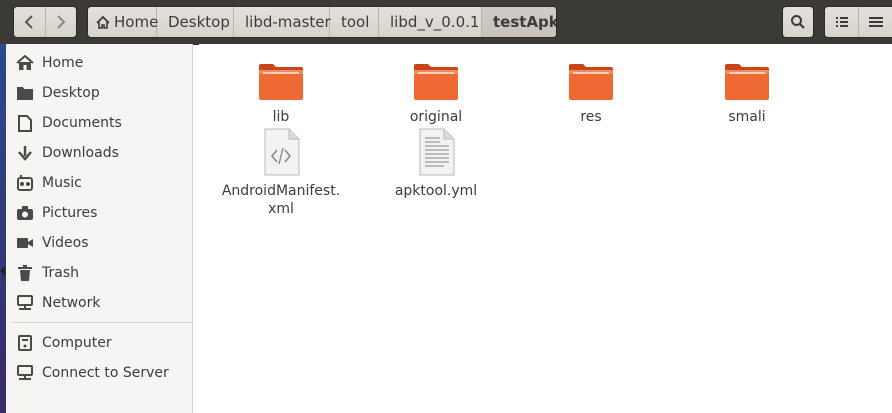 The image size is (892, 413). I want to click on file-item-original: original, so click(436, 90).